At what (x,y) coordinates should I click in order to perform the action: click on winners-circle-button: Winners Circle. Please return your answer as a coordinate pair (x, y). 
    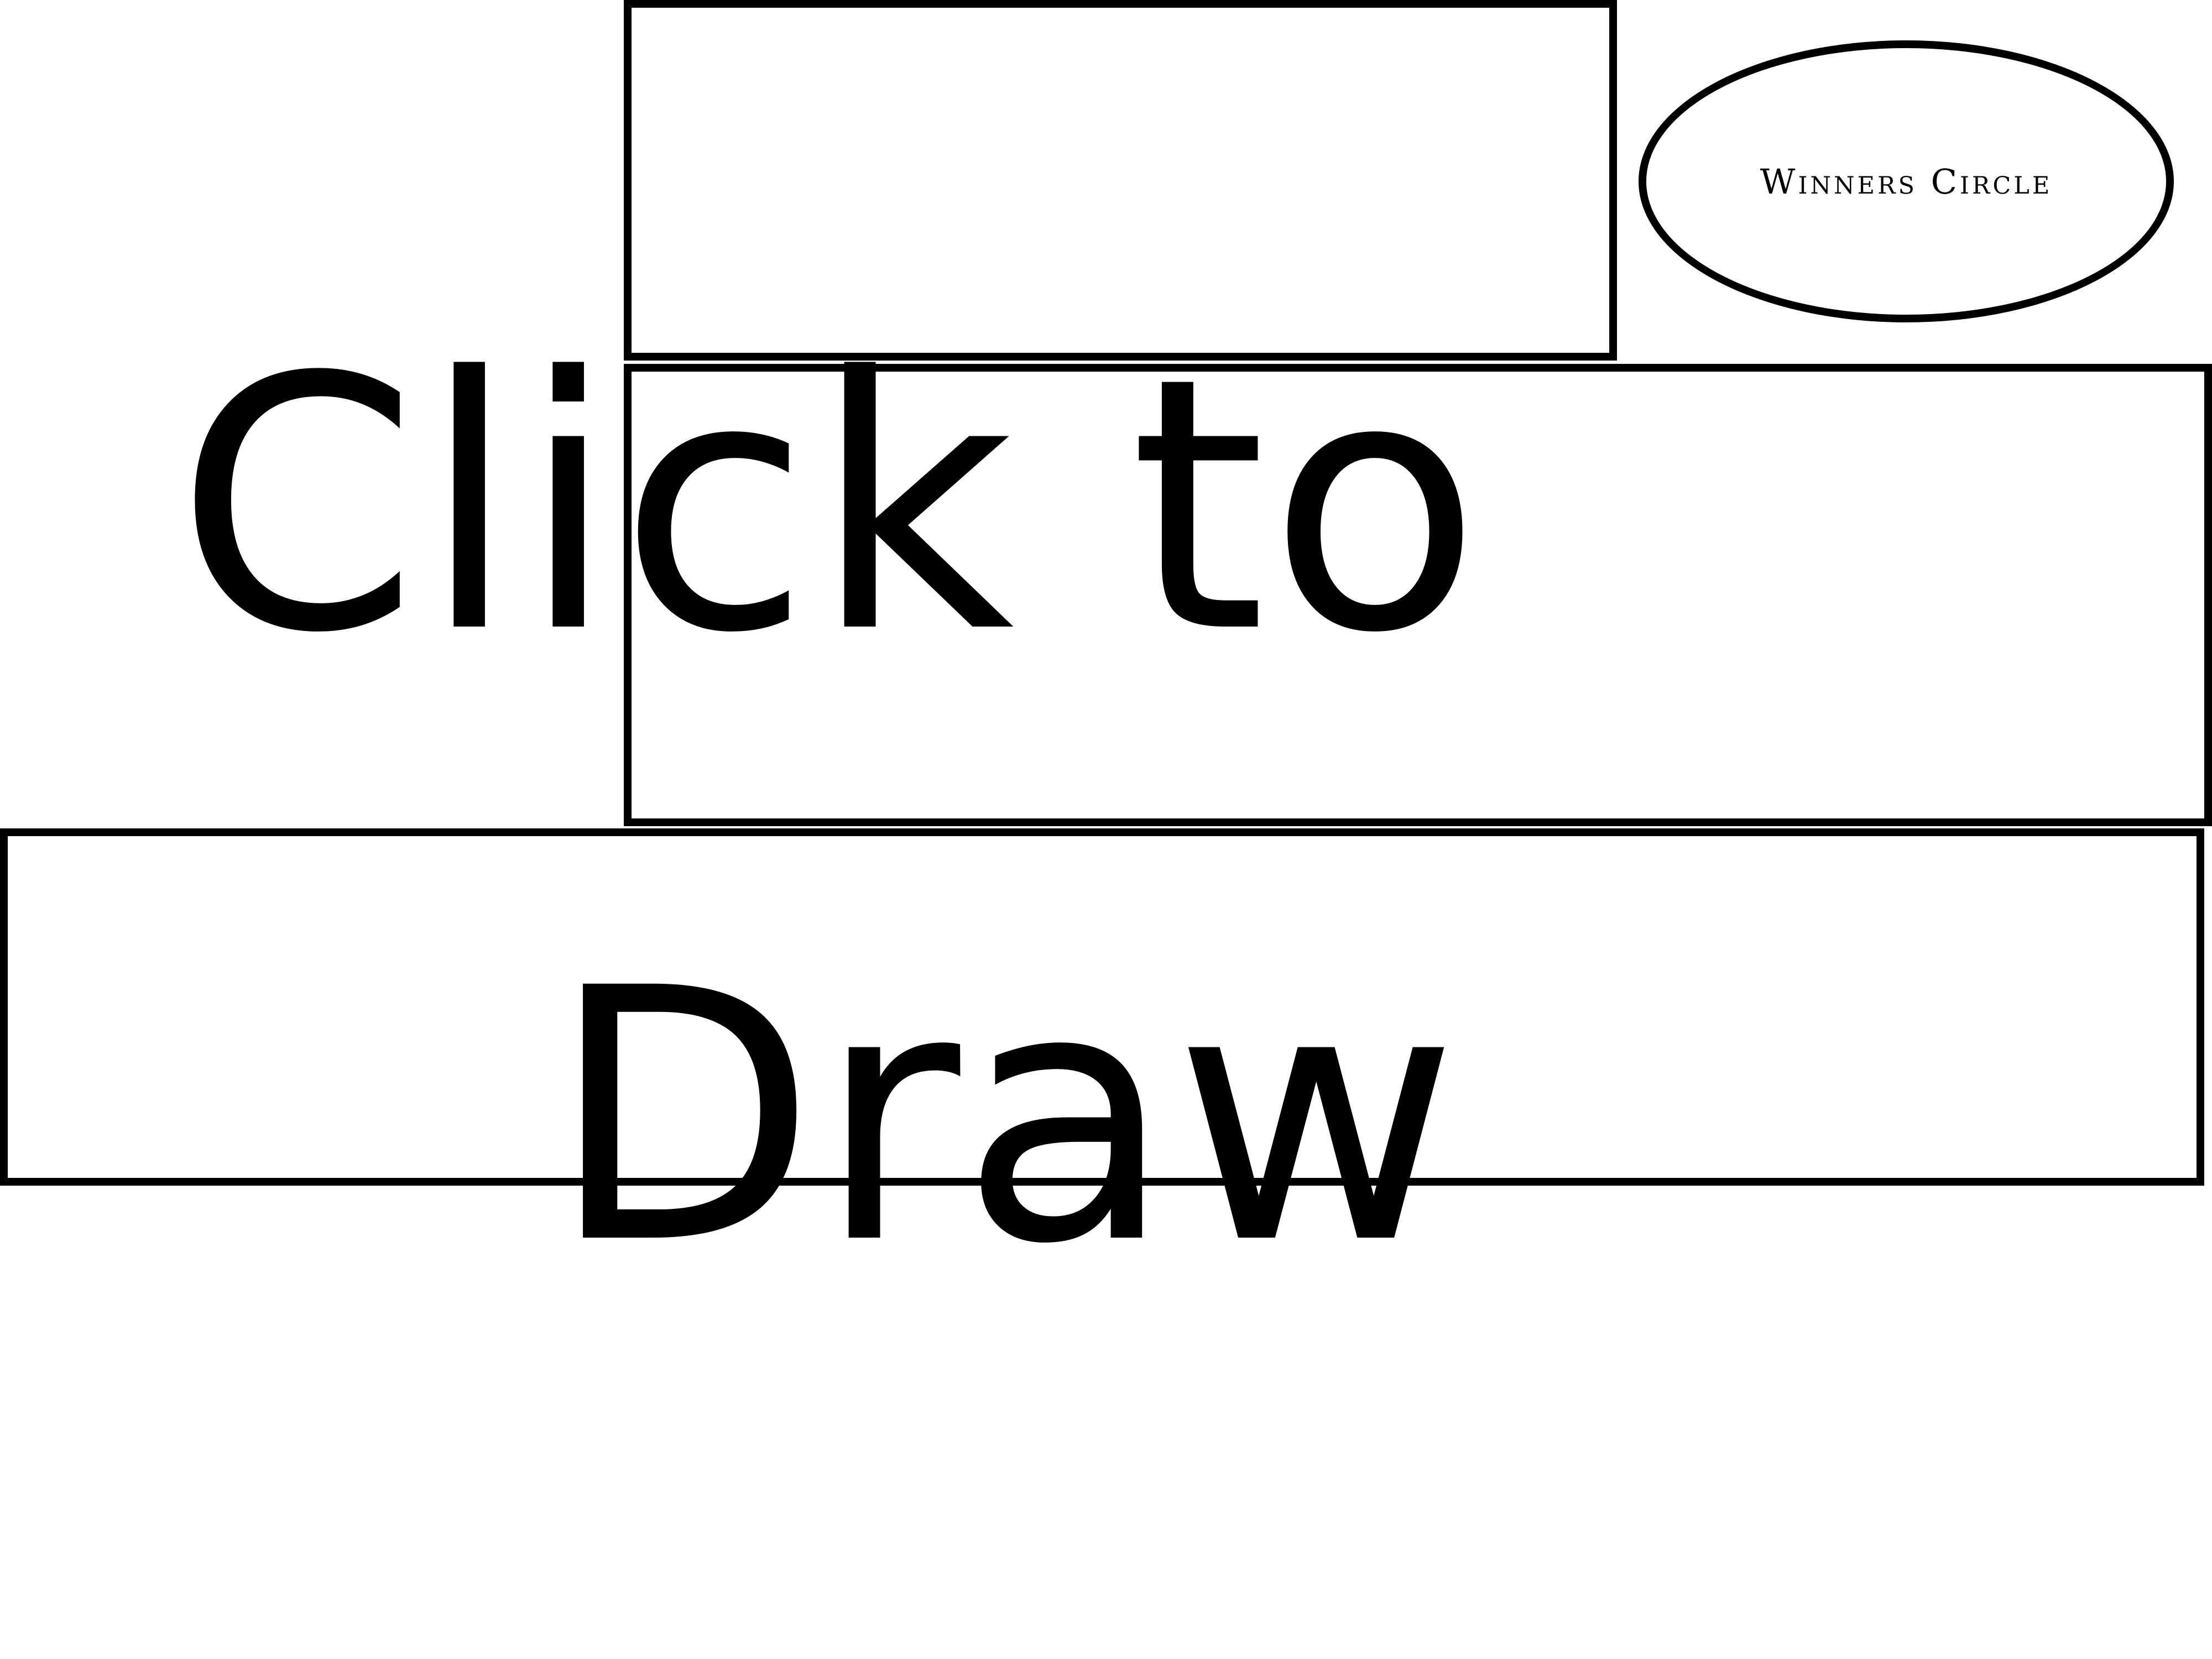
    Looking at the image, I should click on (1906, 181).